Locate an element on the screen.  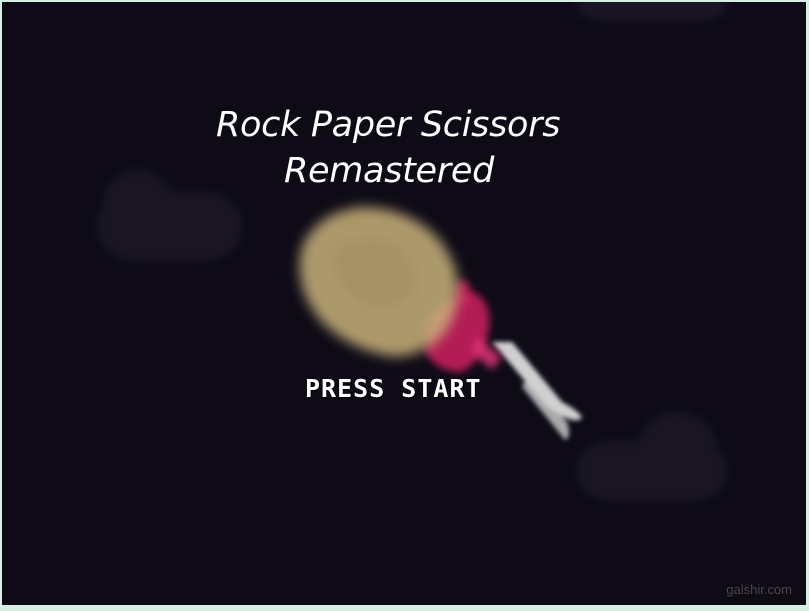
cloud-left is located at coordinates (169, 215).